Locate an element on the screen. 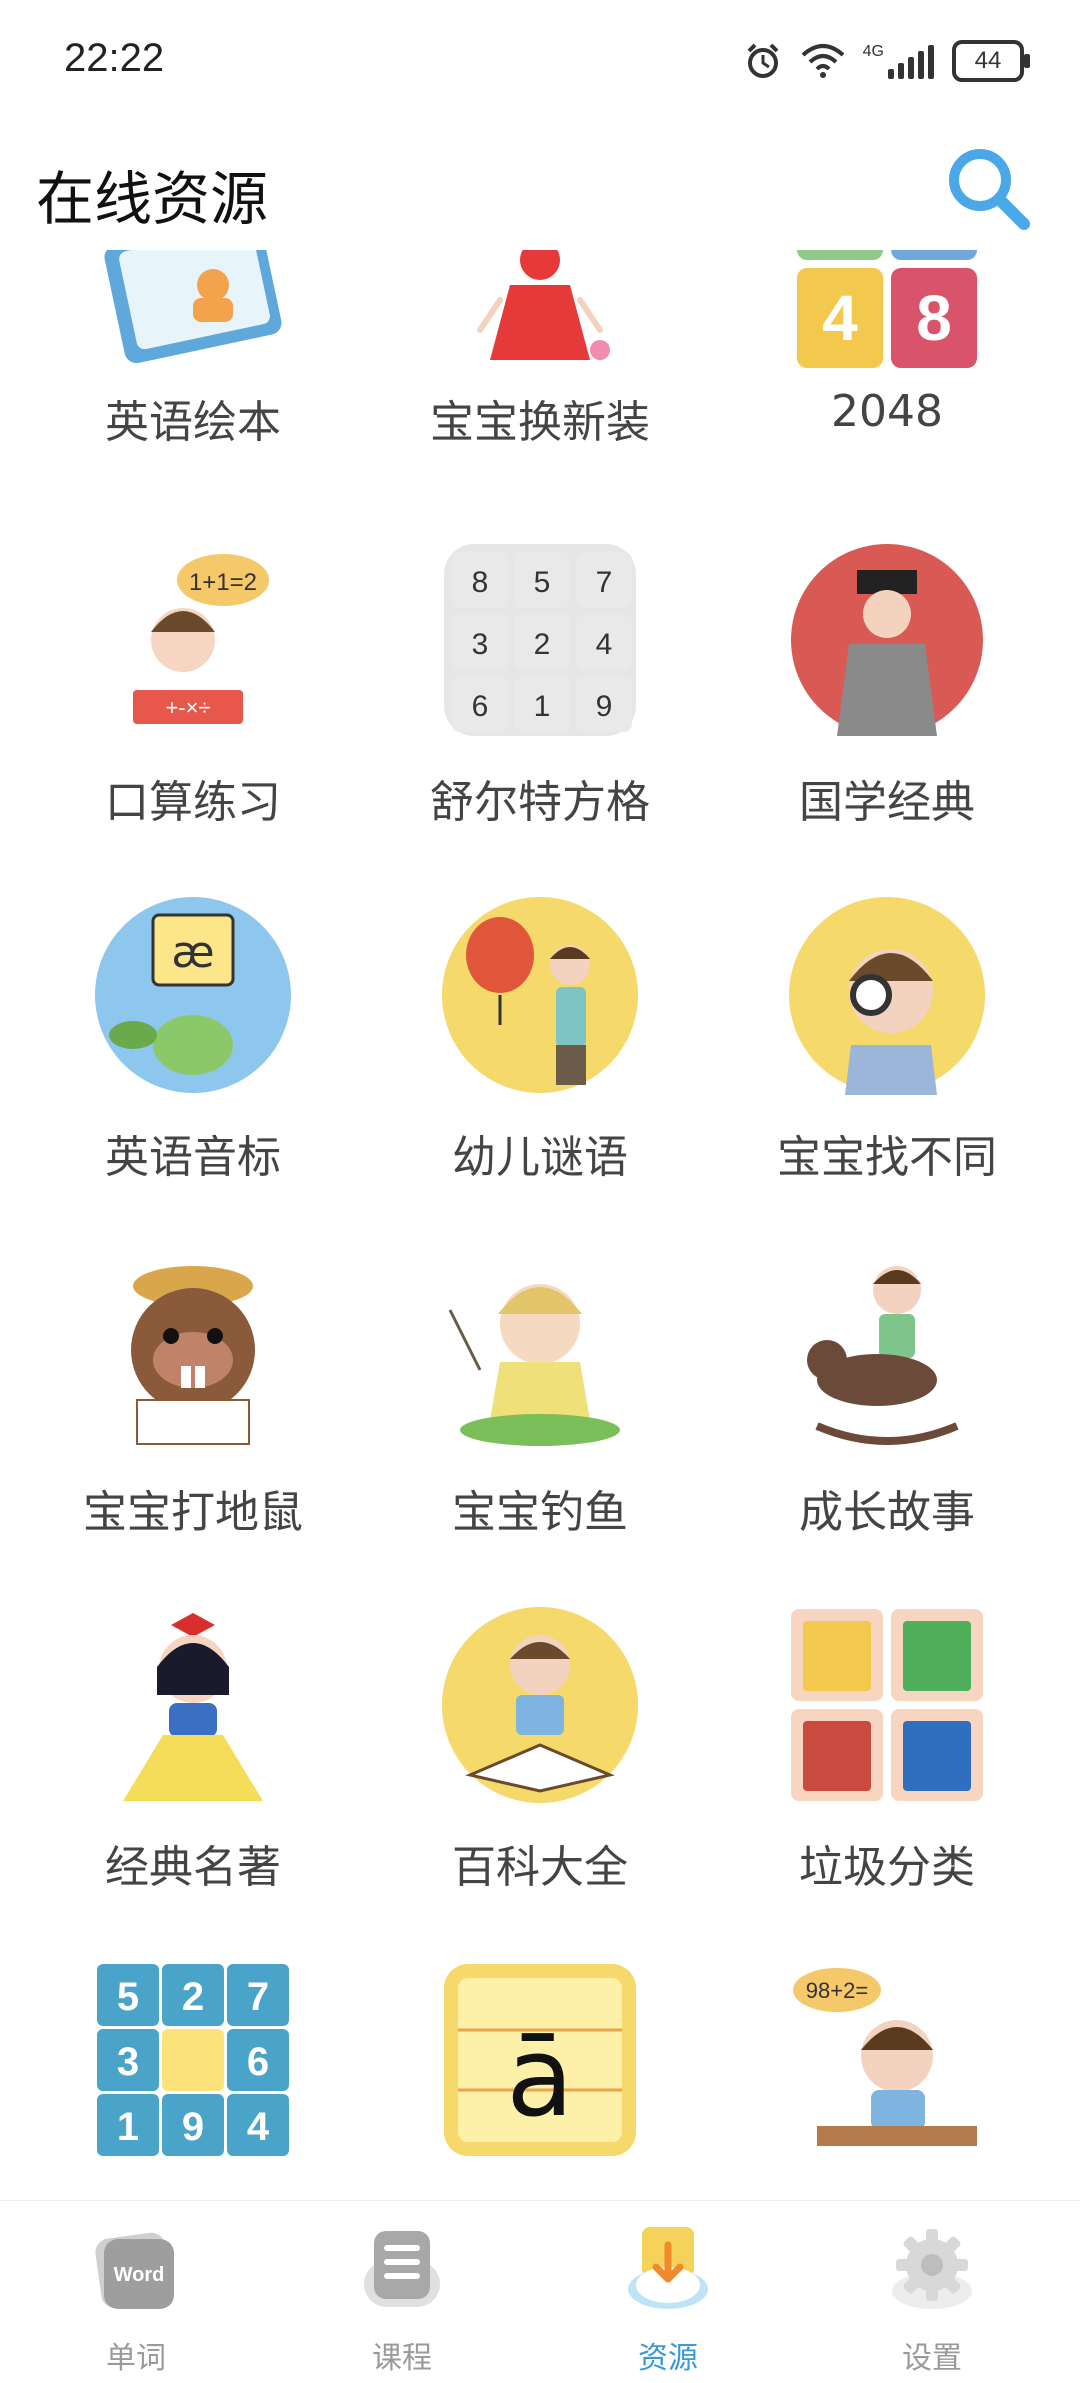  grid-item-schulte-grid: 8 5 7 3 2 4 6 1 9 舒尔特方格 is located at coordinates (540, 700).